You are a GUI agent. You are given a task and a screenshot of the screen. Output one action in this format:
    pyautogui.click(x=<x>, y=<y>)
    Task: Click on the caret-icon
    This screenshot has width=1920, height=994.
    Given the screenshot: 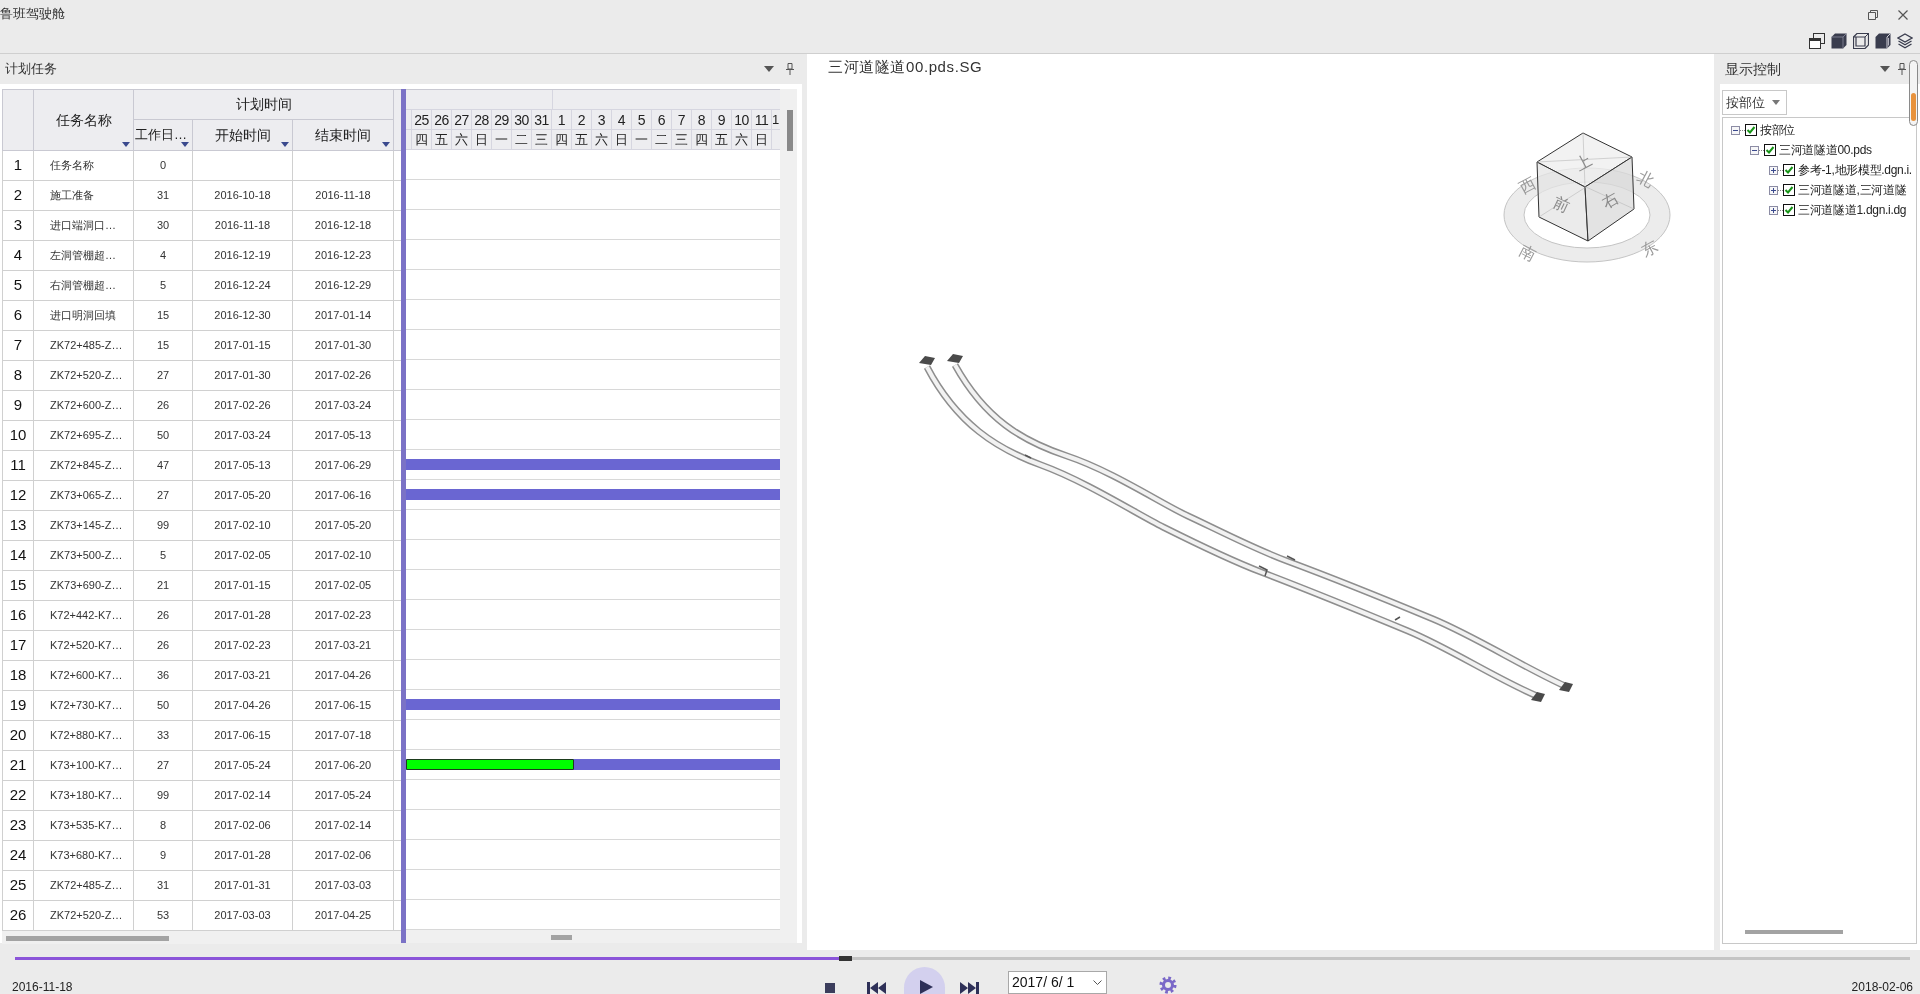 What is the action you would take?
    pyautogui.click(x=1776, y=102)
    